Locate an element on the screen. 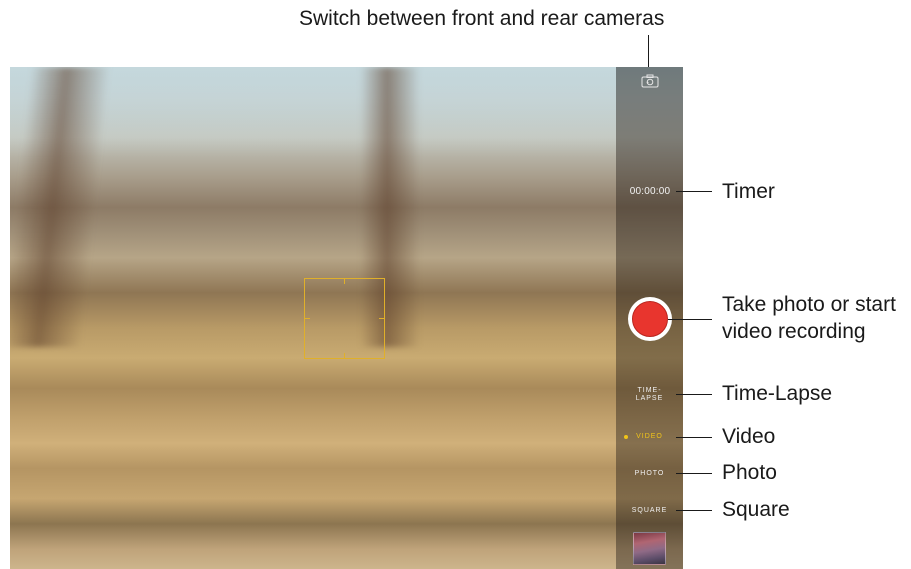 The height and width of the screenshot is (569, 911). callout-line-photo is located at coordinates (694, 473).